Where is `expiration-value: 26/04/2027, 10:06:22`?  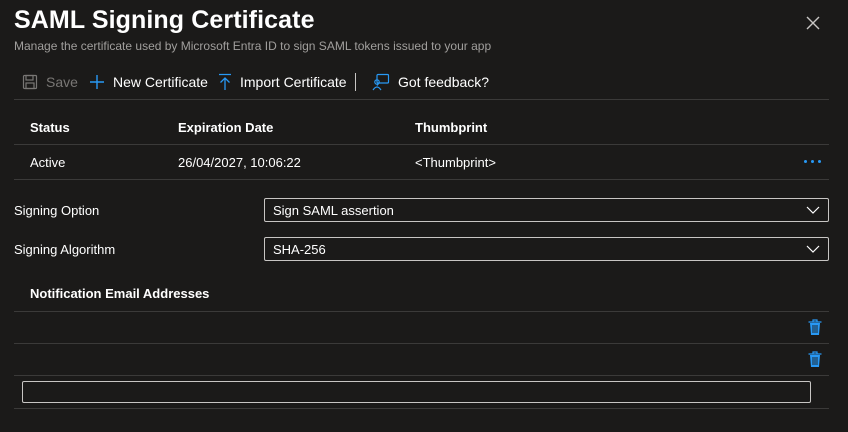
expiration-value: 26/04/2027, 10:06:22 is located at coordinates (239, 162).